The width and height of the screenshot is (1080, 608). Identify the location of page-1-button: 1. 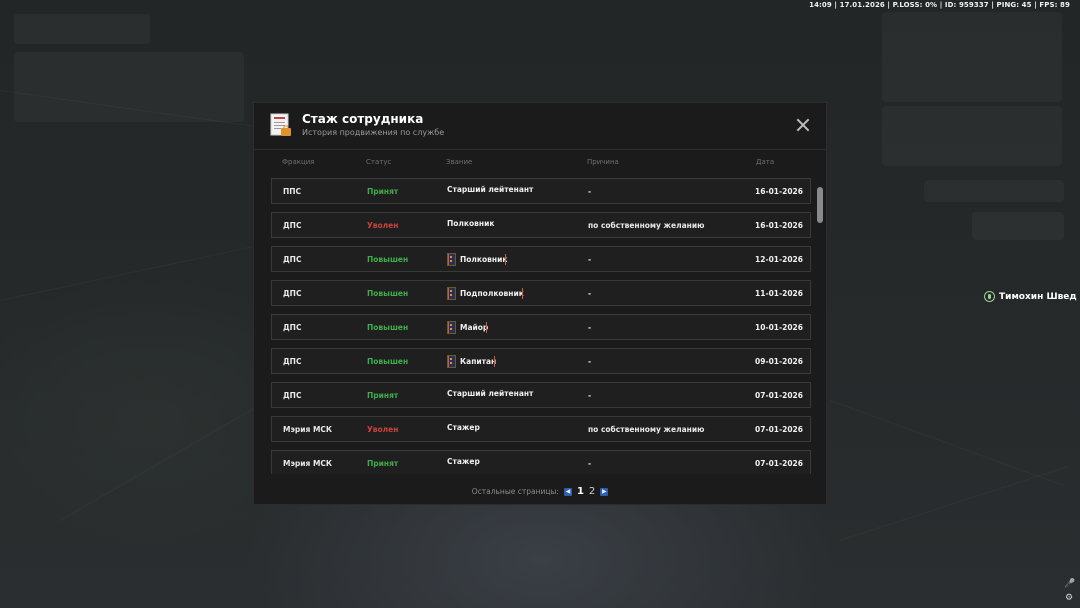
(580, 491).